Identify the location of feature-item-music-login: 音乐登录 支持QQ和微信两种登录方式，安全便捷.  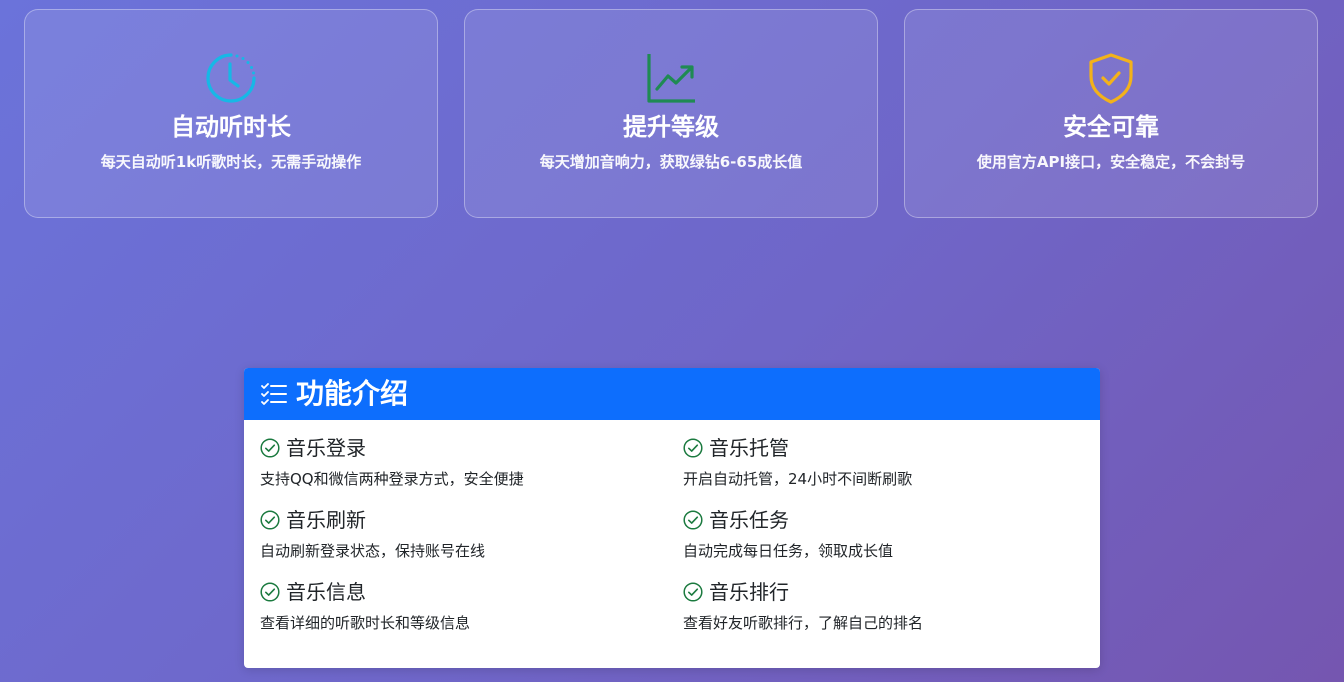
(460, 462).